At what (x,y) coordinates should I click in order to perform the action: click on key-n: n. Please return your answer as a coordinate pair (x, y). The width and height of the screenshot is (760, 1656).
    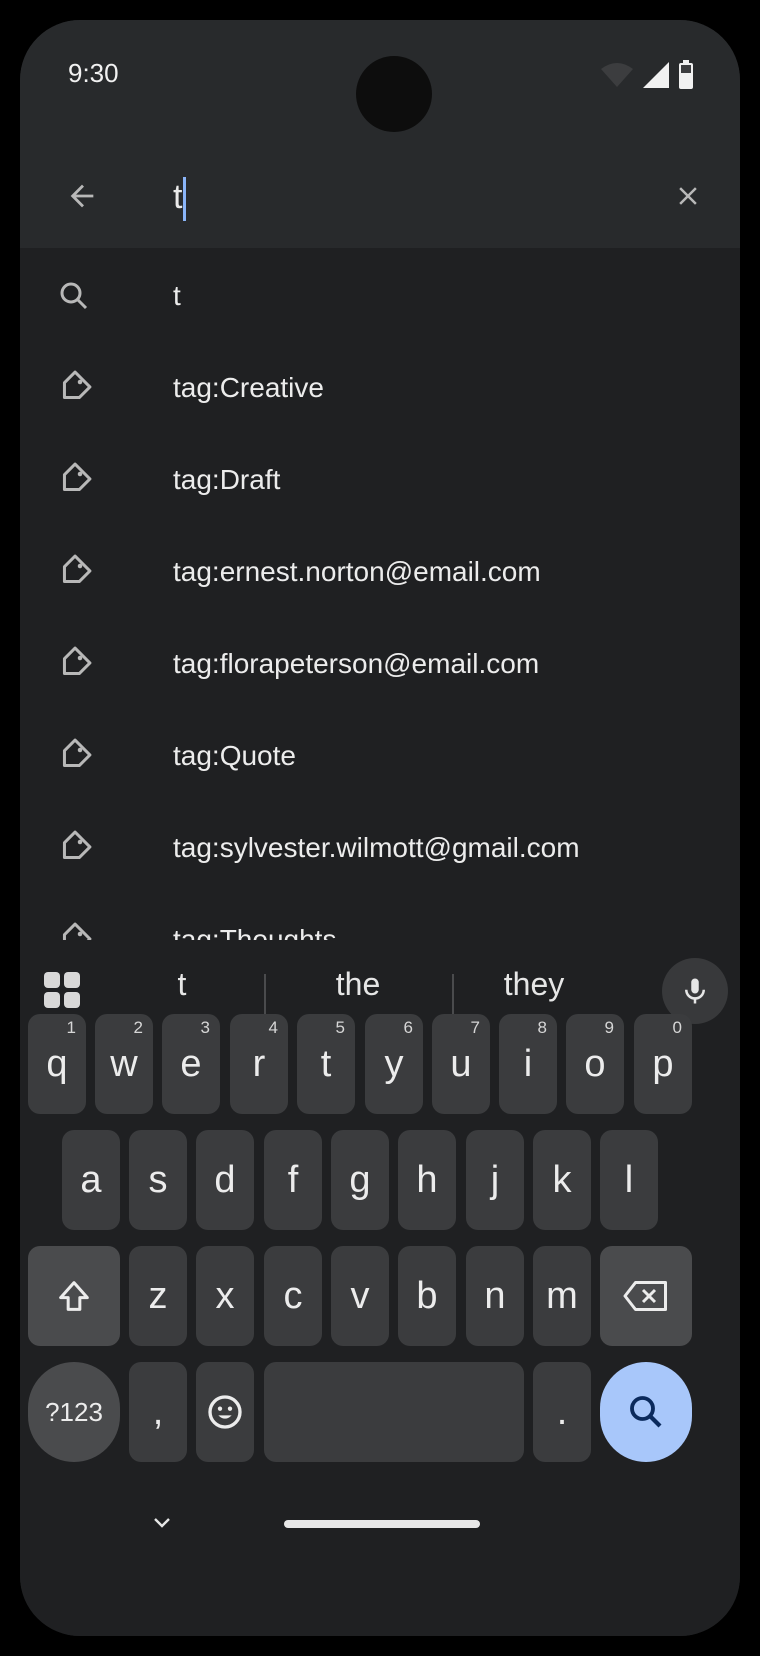
    Looking at the image, I should click on (495, 1296).